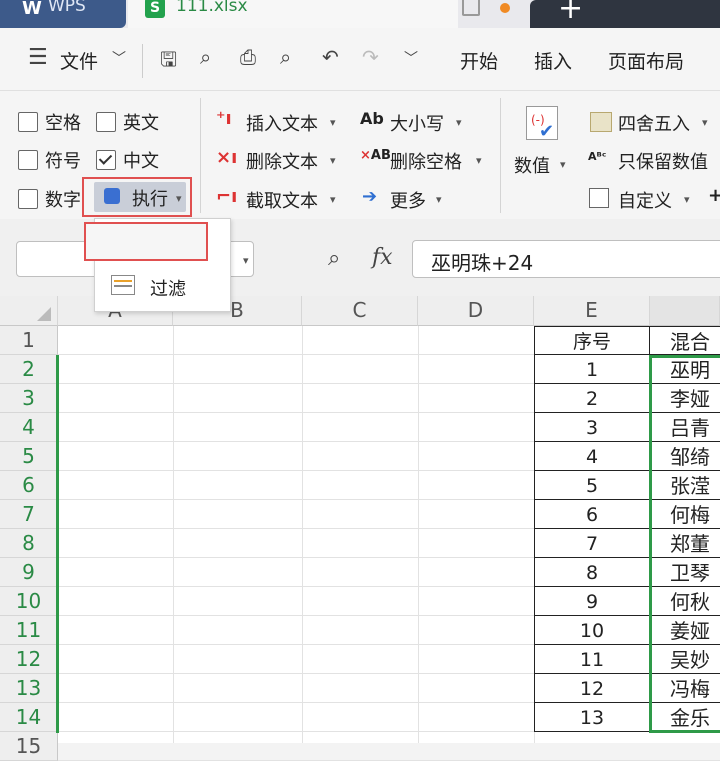 Image resolution: width=720 pixels, height=761 pixels. Describe the element at coordinates (282, 161) in the screenshot. I see `delete-text-button: 删除文本` at that location.